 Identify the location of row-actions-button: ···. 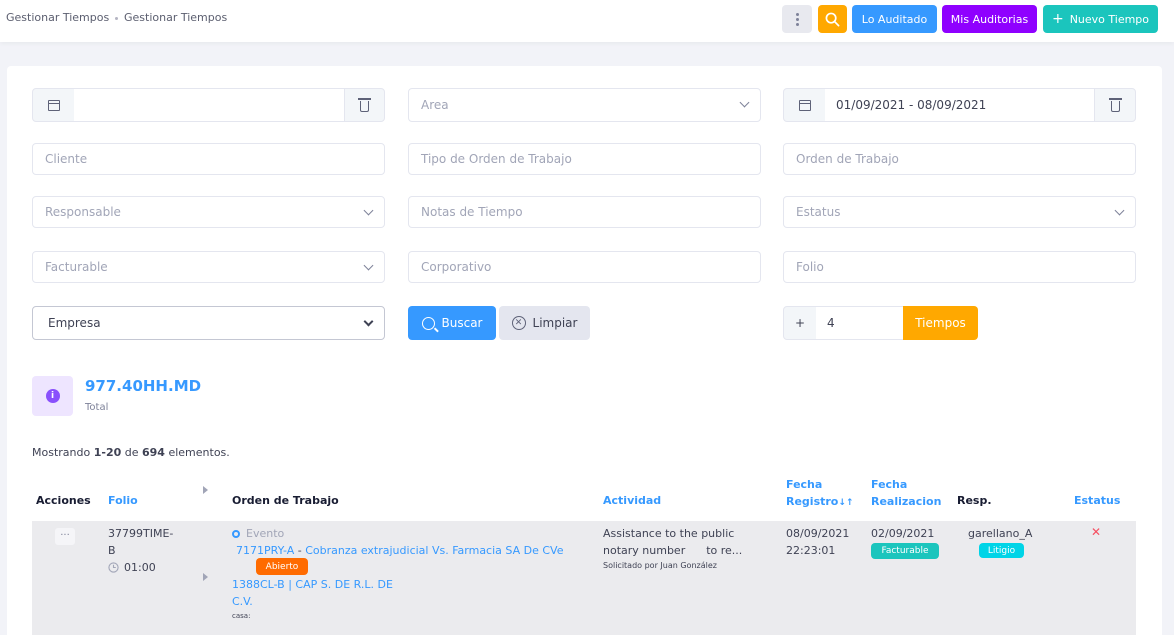
(65, 536).